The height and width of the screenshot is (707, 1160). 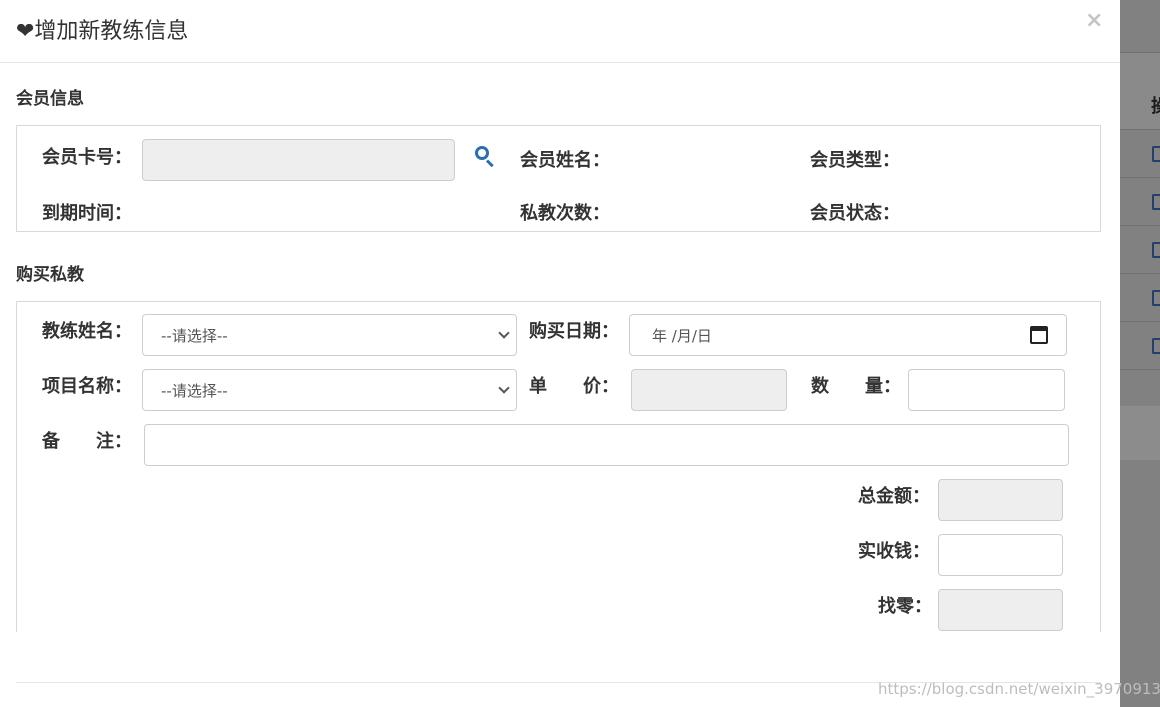 What do you see at coordinates (50, 99) in the screenshot?
I see `member-info-heading: 会员信息` at bounding box center [50, 99].